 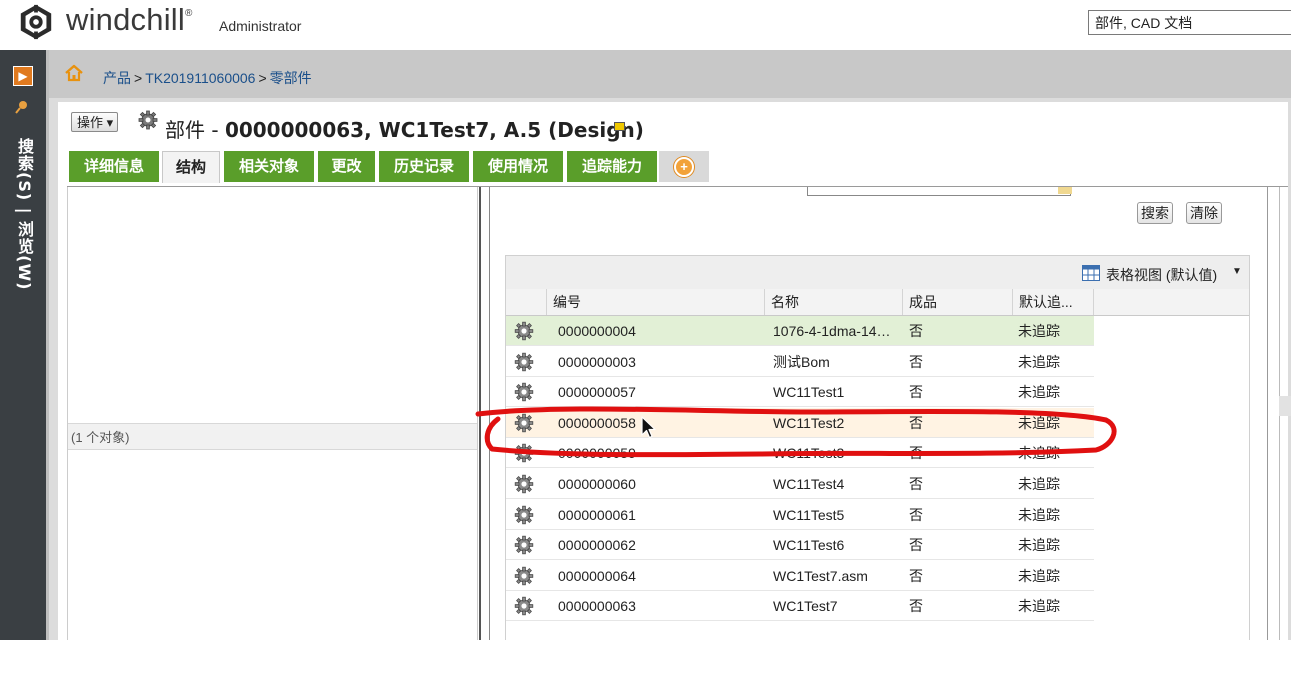 I want to click on cell-number: 0000000064, so click(x=597, y=575).